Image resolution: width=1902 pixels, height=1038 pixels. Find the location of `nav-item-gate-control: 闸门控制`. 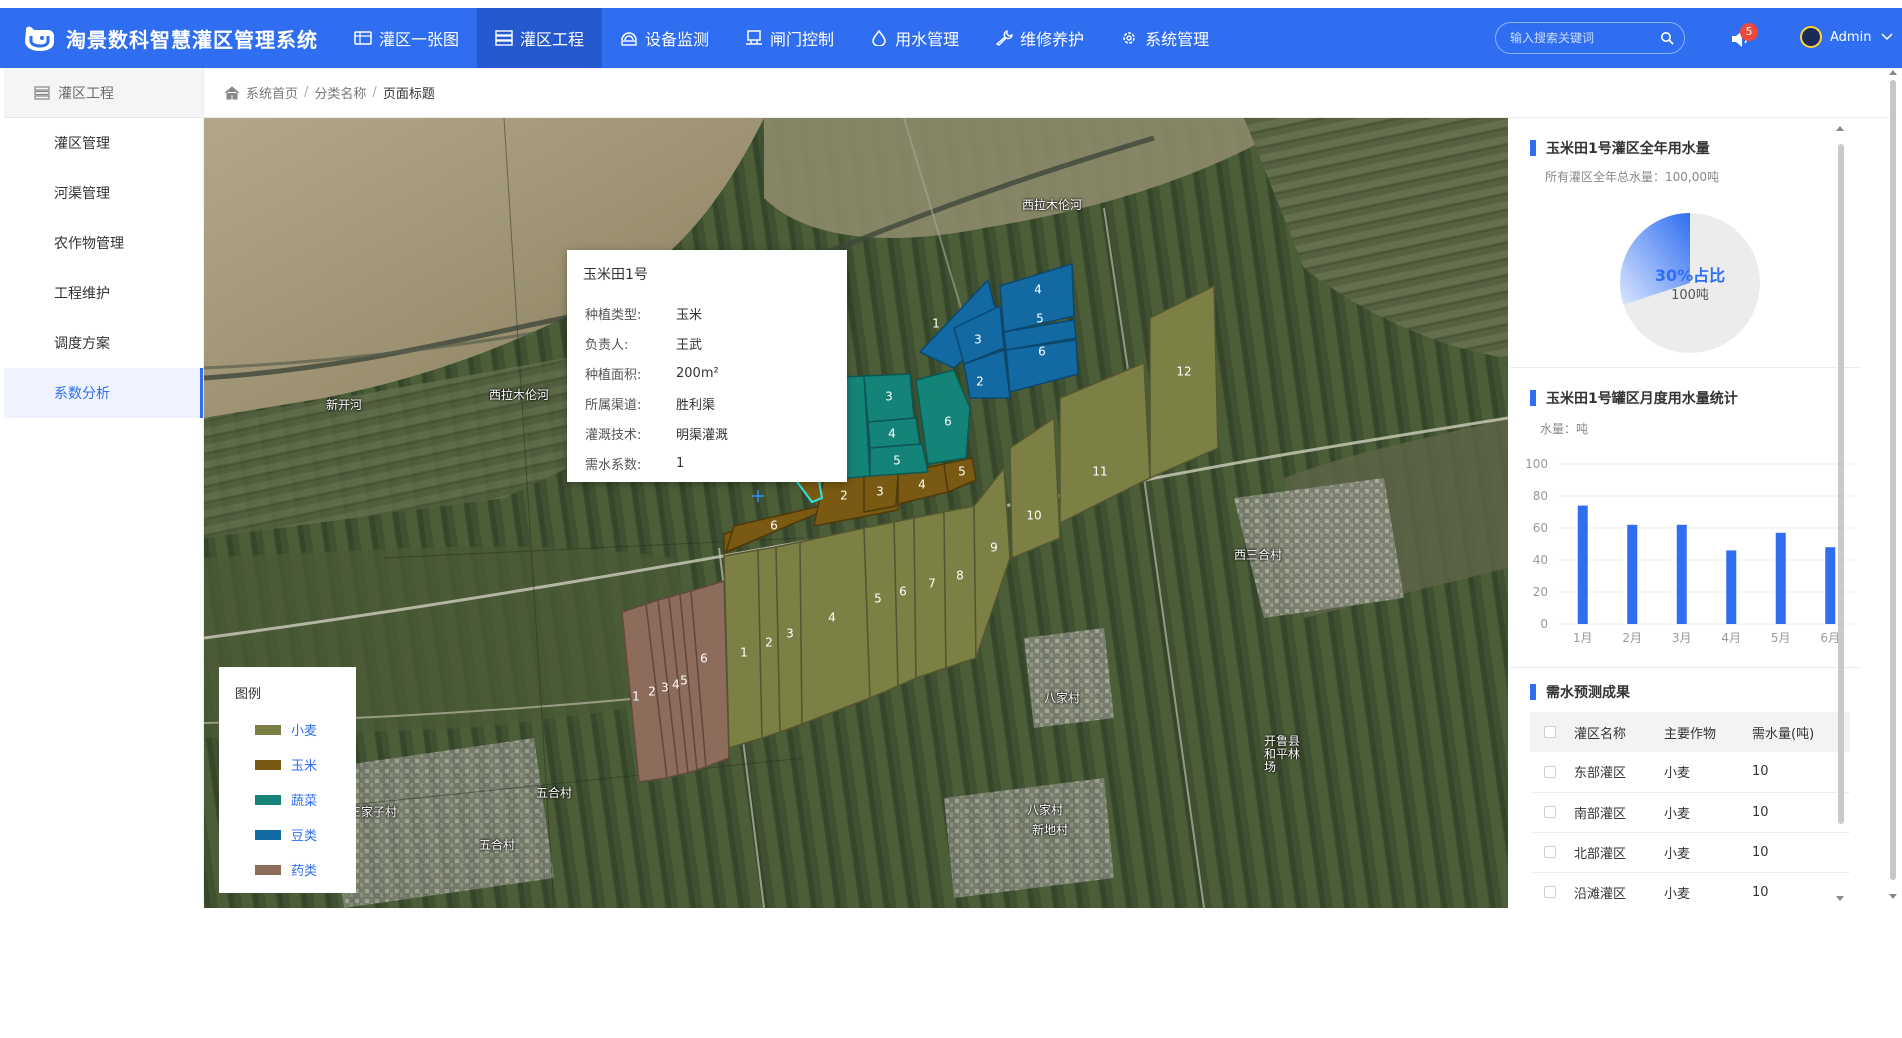

nav-item-gate-control: 闸门控制 is located at coordinates (789, 38).